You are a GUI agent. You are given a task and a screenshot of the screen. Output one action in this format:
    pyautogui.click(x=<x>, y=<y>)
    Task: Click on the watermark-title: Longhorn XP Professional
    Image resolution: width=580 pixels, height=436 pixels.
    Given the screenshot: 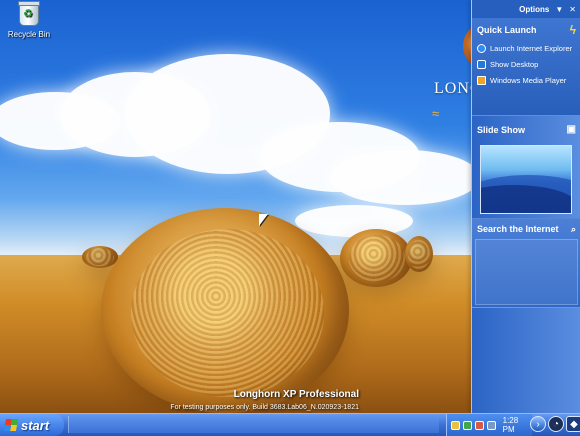 What is the action you would take?
    pyautogui.click(x=296, y=394)
    